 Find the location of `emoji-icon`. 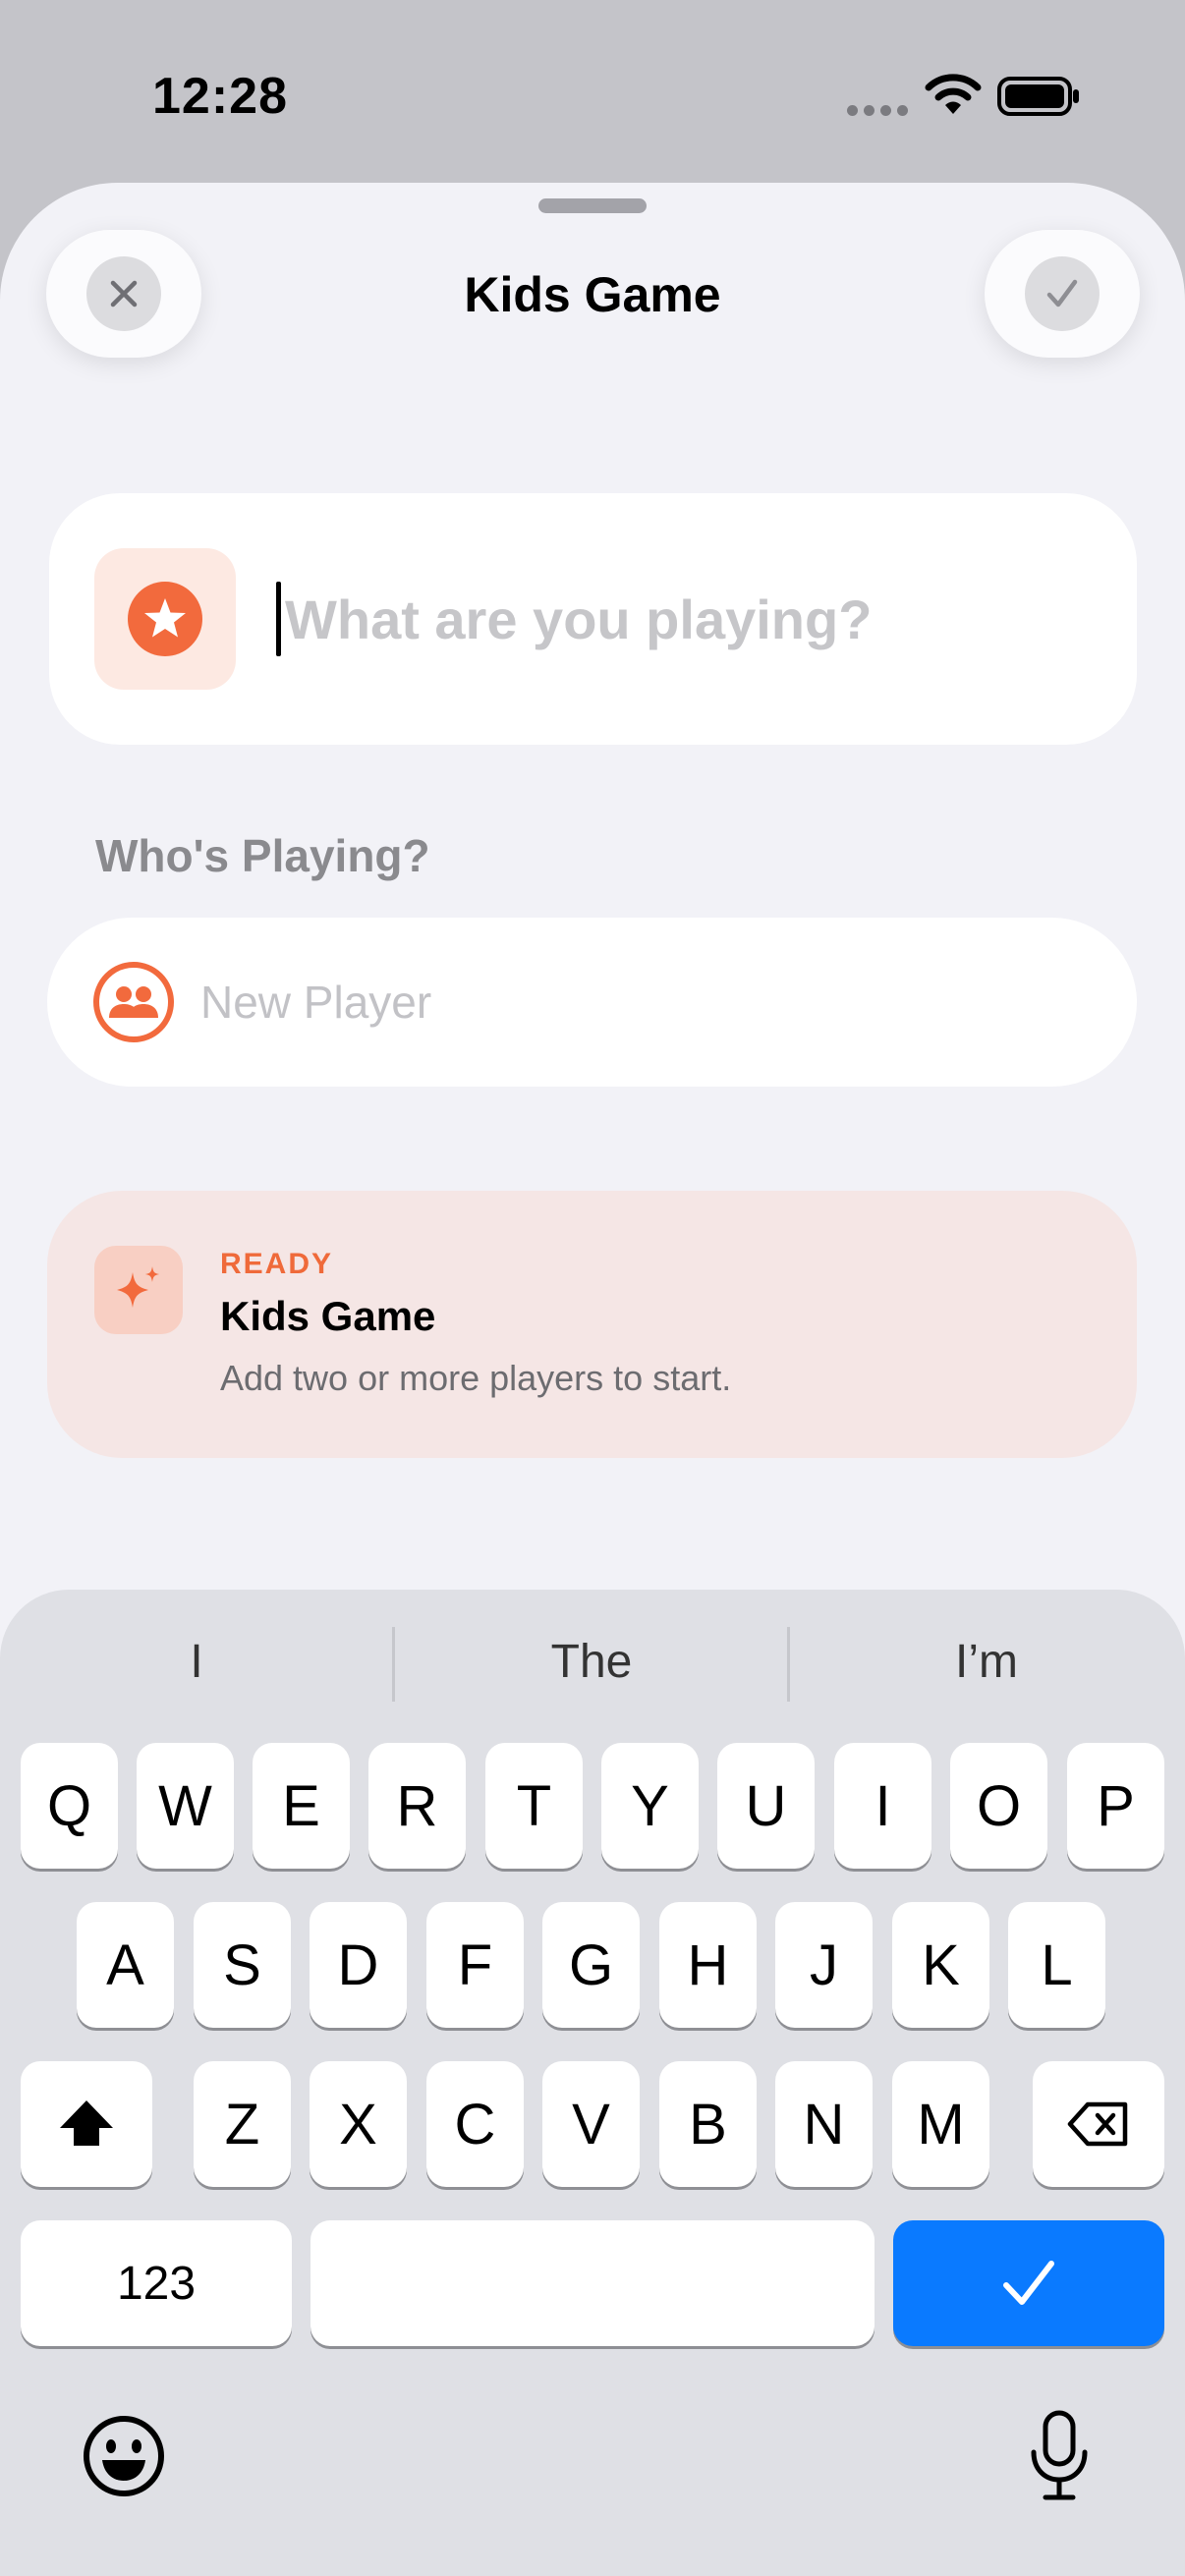

emoji-icon is located at coordinates (124, 2456).